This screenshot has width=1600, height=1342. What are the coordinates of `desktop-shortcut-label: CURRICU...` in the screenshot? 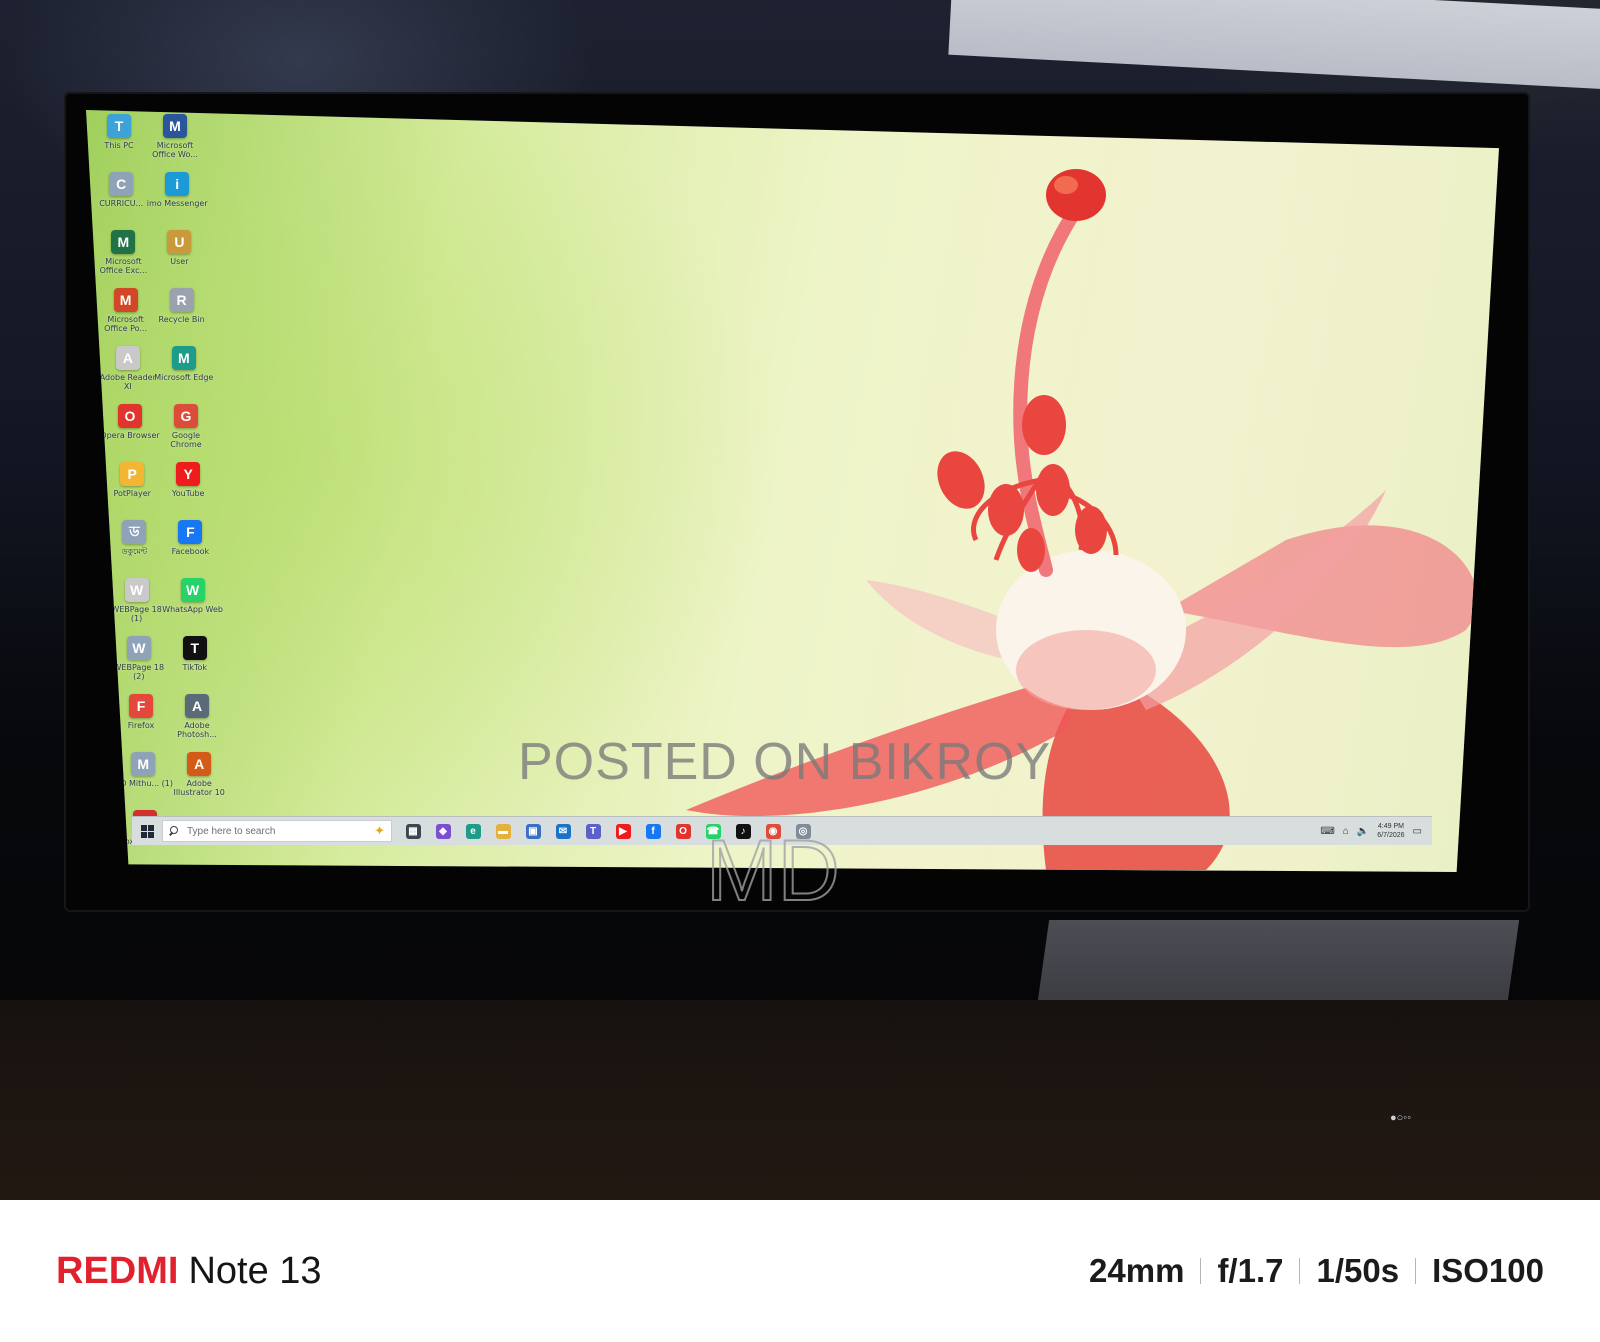 It's located at (121, 203).